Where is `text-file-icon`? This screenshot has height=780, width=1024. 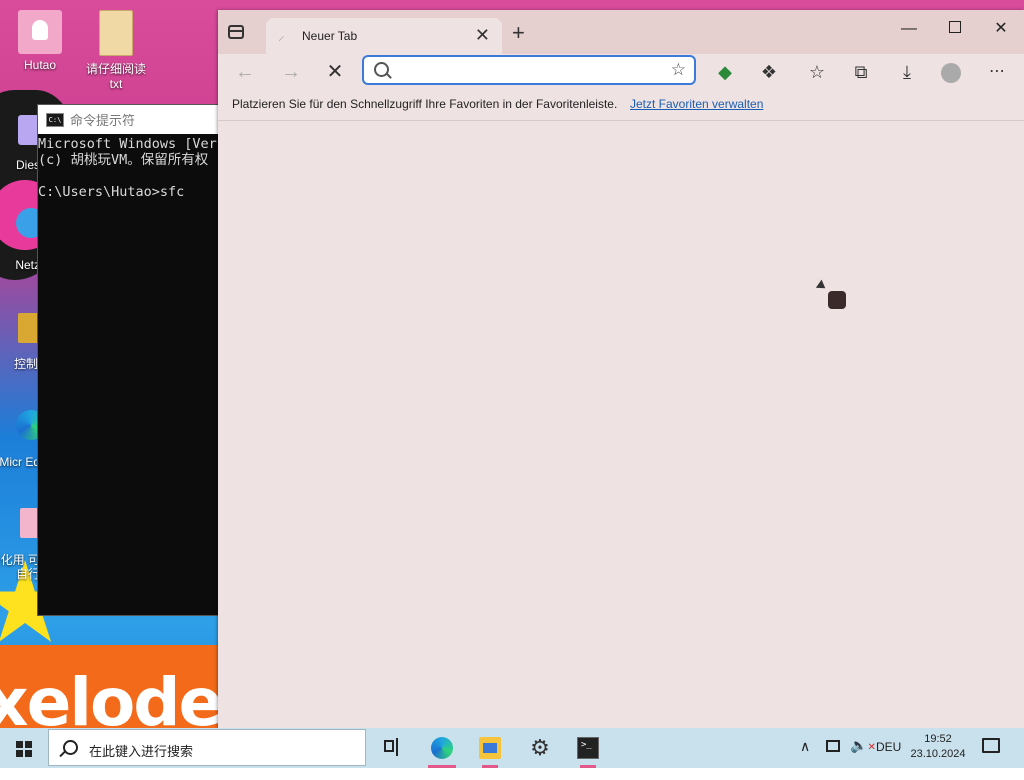
text-file-icon is located at coordinates (116, 33).